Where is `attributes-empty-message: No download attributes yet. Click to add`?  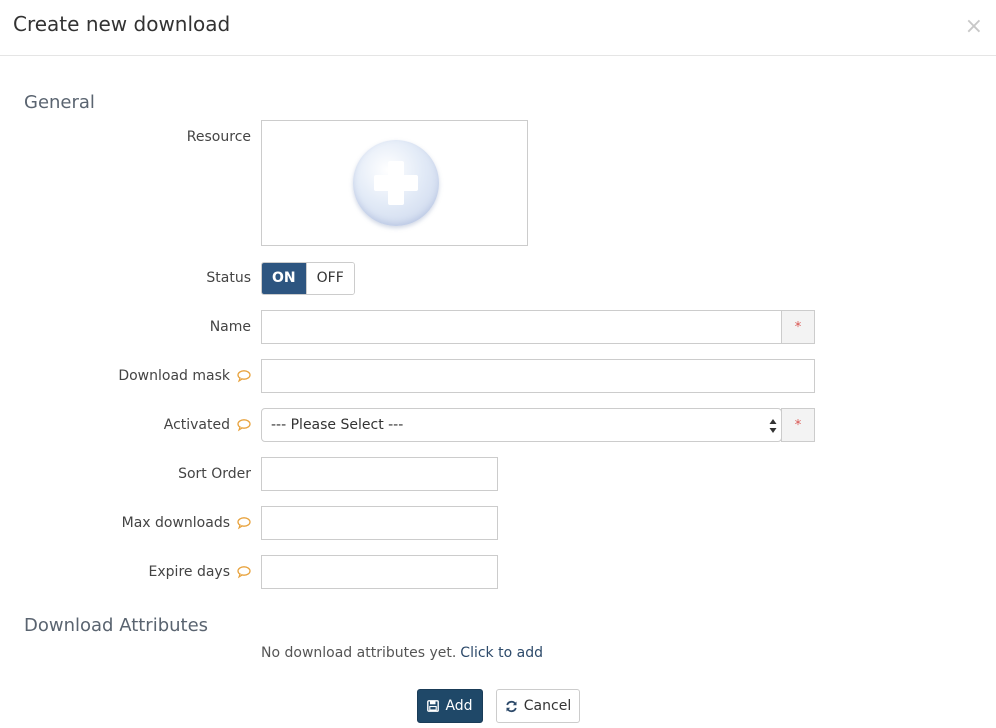
attributes-empty-message: No download attributes yet. Click to add is located at coordinates (402, 653).